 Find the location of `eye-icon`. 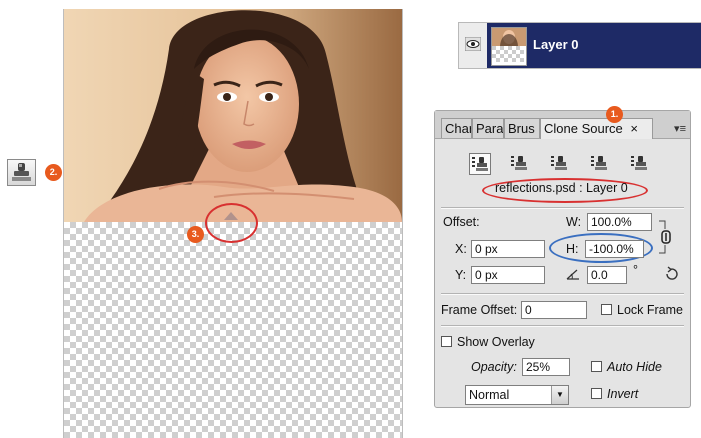

eye-icon is located at coordinates (473, 44).